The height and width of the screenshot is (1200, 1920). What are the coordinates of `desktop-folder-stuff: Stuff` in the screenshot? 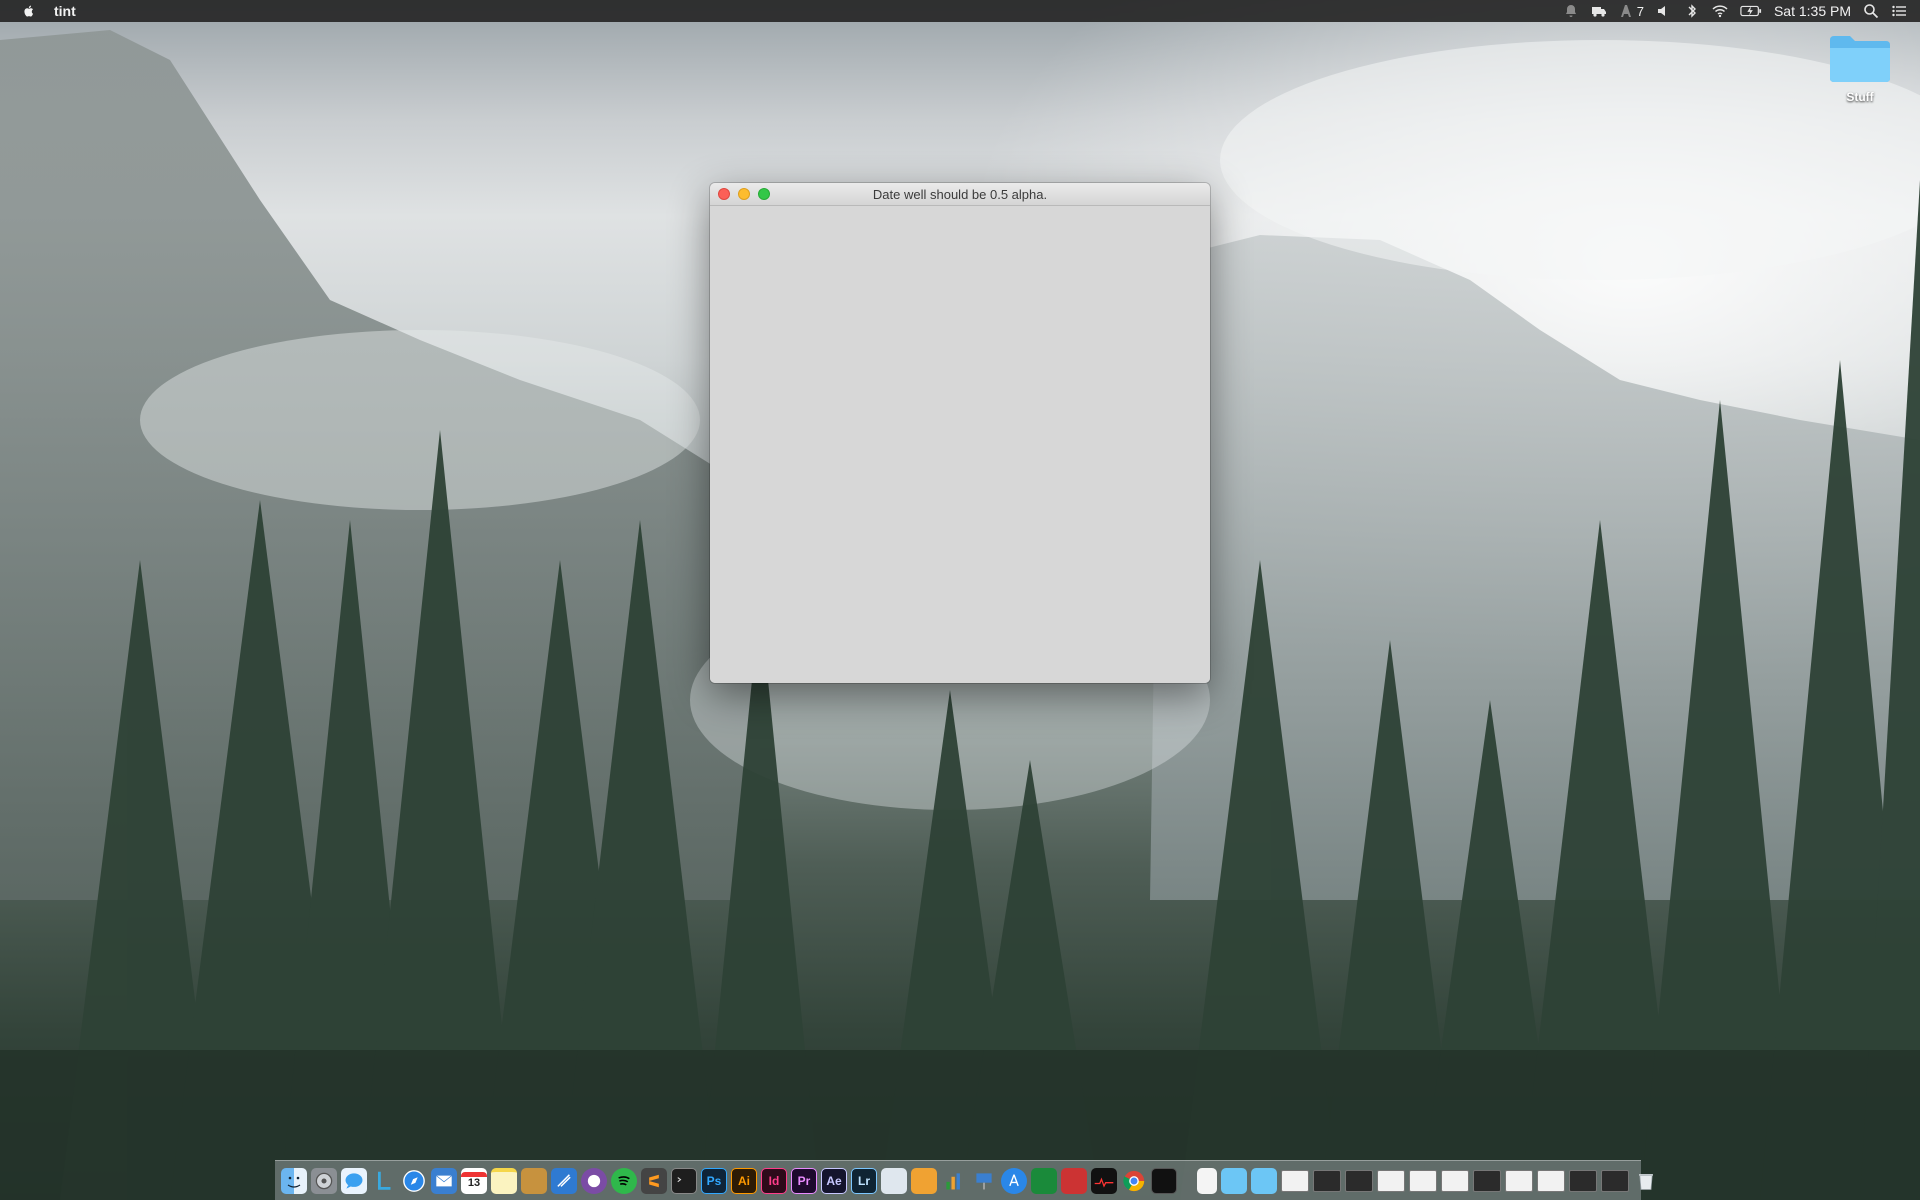 It's located at (1860, 68).